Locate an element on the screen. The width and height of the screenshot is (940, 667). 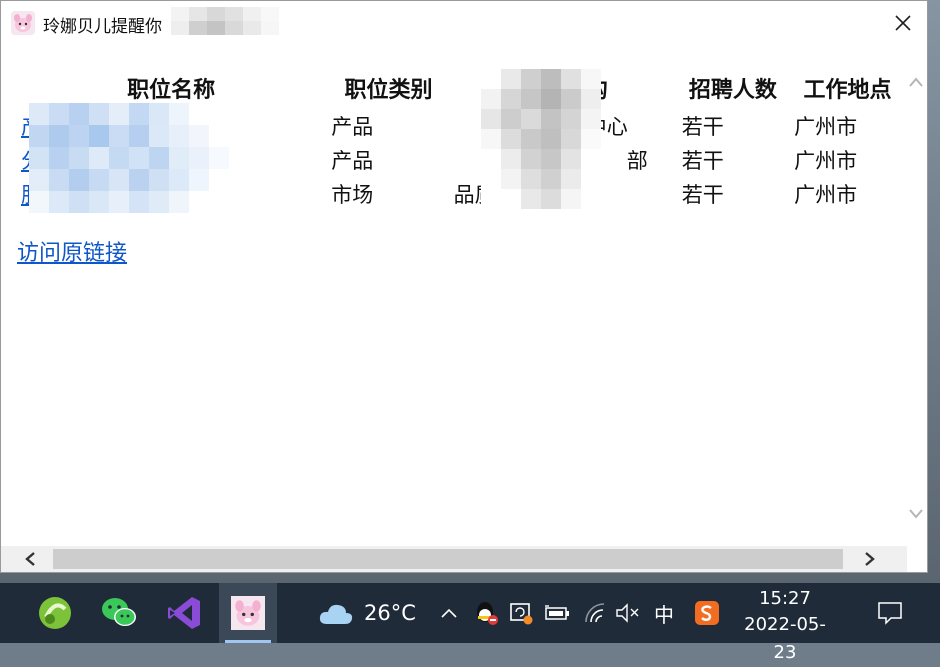
tray-battery is located at coordinates (557, 613).